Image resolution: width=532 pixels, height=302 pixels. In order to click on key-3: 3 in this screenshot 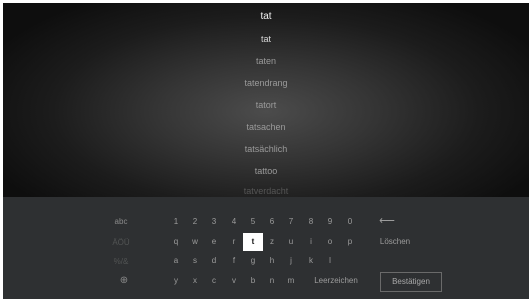, I will do `click(214, 222)`.